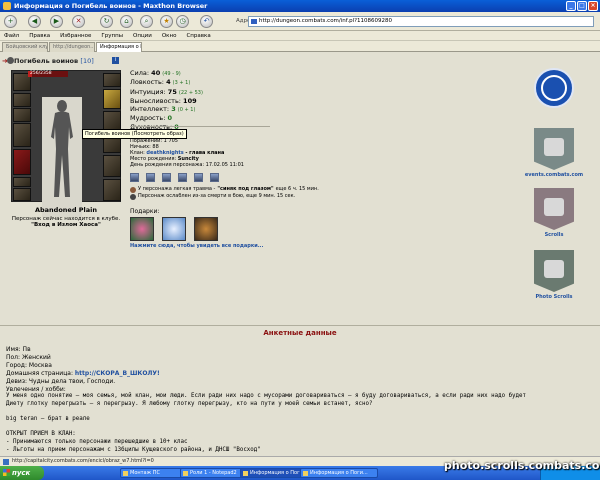 The height and width of the screenshot is (480, 600). What do you see at coordinates (300, 325) in the screenshot?
I see `profile-divider` at bounding box center [300, 325].